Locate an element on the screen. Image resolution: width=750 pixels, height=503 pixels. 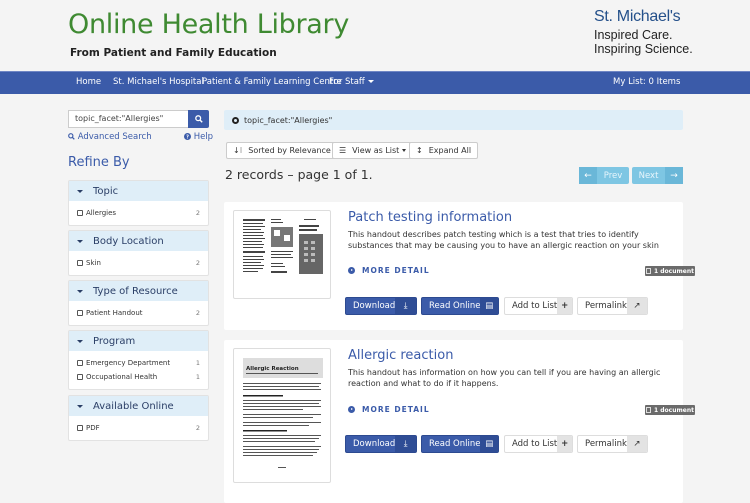
nav-patient-family-learning-centre: Patient & Family Learning Centre is located at coordinates (272, 82).